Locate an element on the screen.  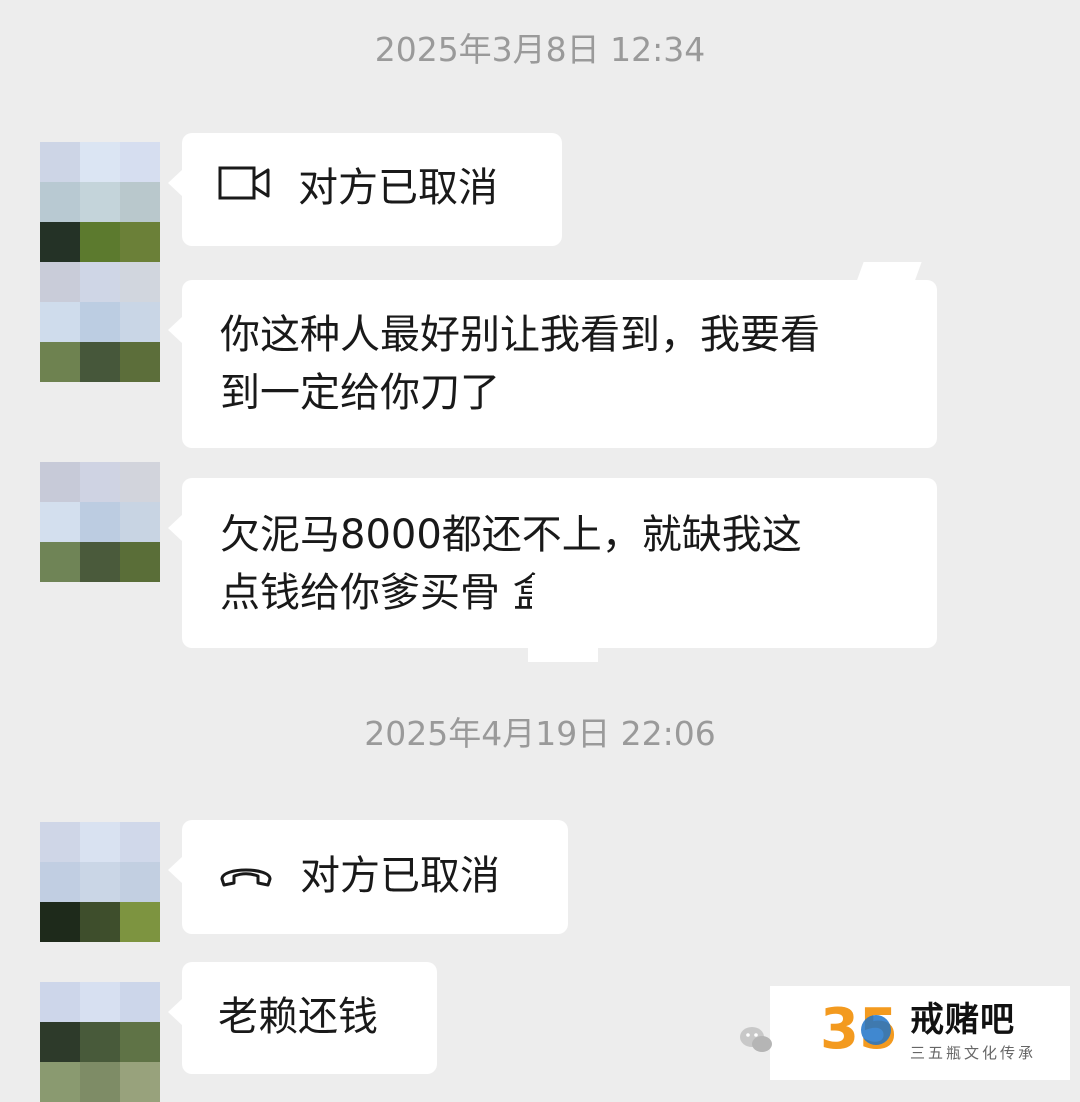
timestamp: 2025年3月8日 12:34 is located at coordinates (540, 49).